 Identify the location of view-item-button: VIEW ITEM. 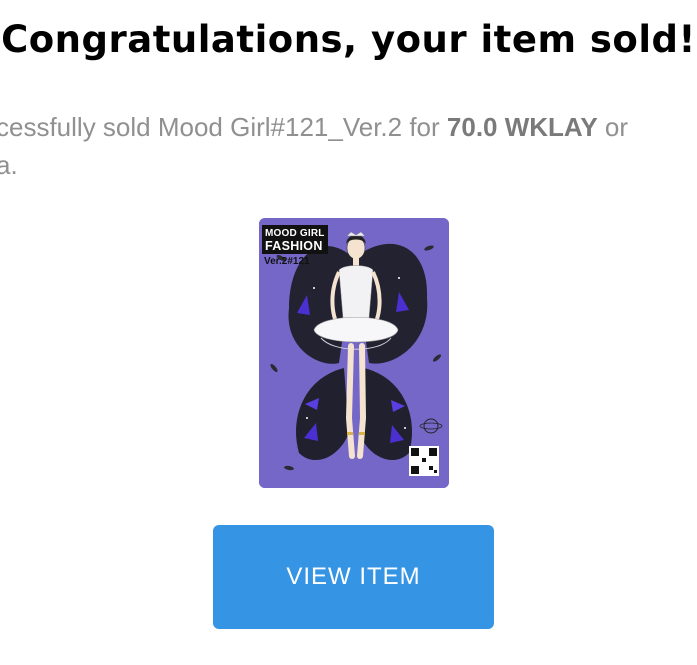
(353, 577).